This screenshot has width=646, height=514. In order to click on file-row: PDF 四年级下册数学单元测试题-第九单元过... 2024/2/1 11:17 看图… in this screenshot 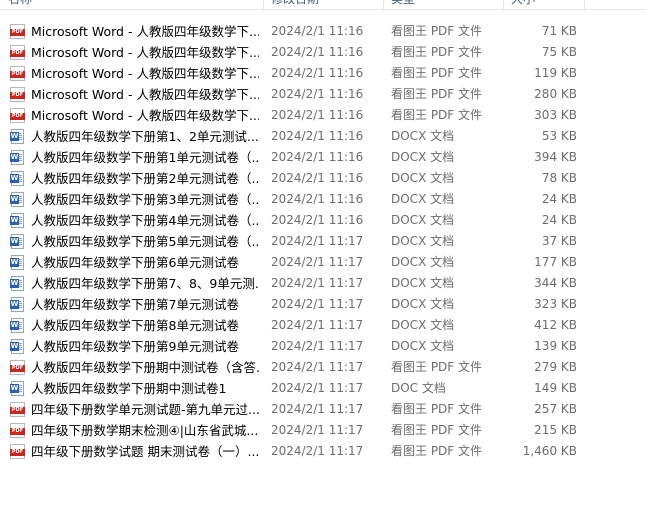, I will do `click(323, 409)`.